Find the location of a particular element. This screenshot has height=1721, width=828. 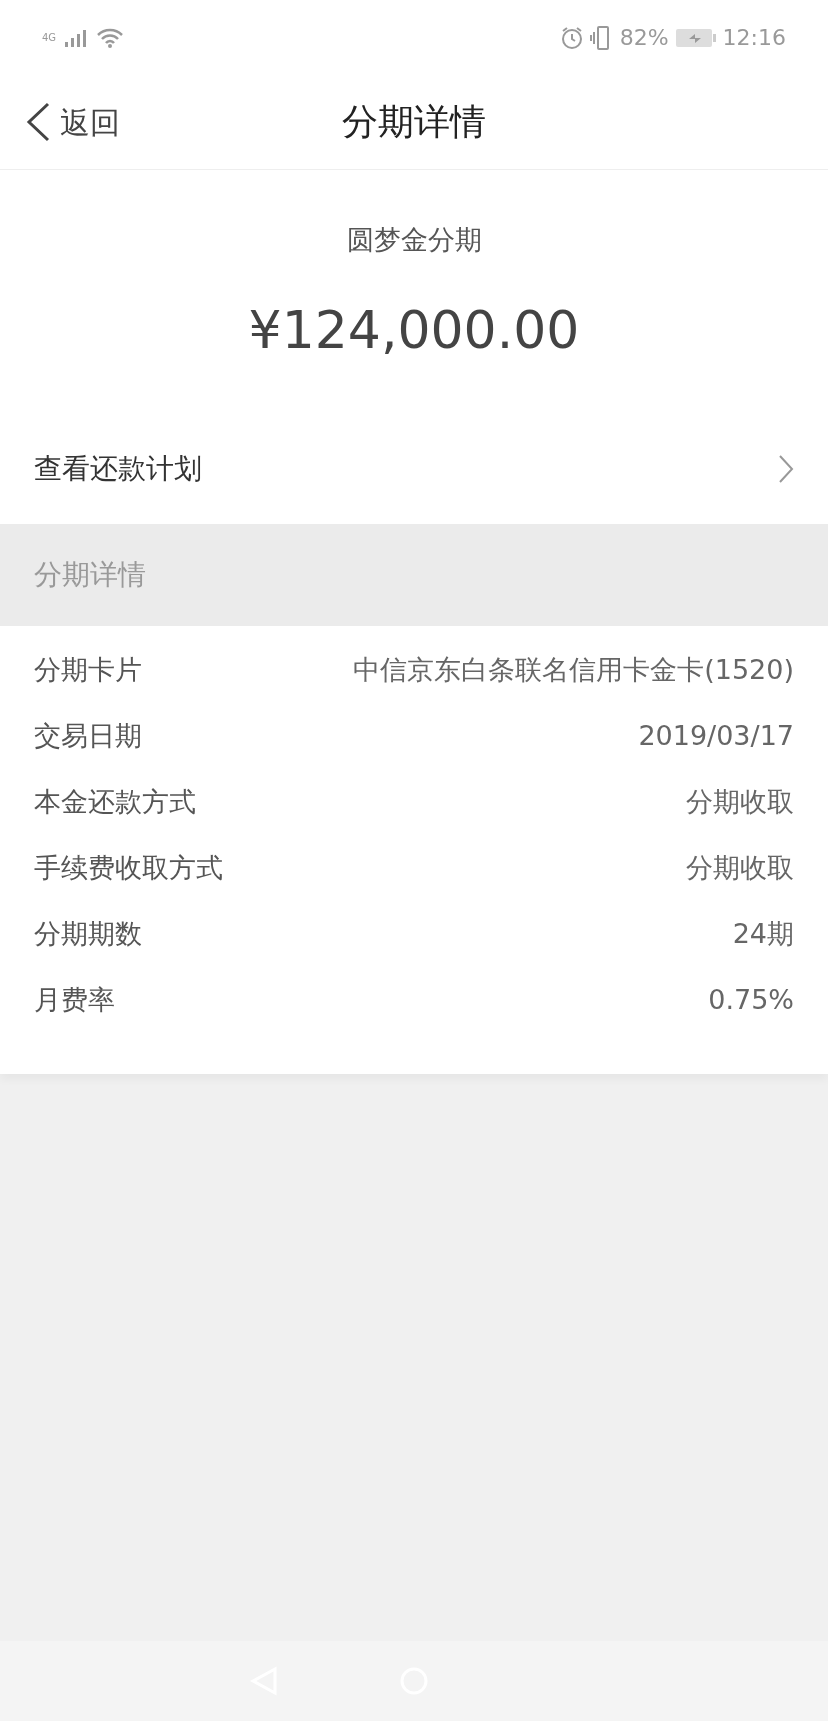

repayment-plan-link: 查看还款计划 is located at coordinates (414, 468).